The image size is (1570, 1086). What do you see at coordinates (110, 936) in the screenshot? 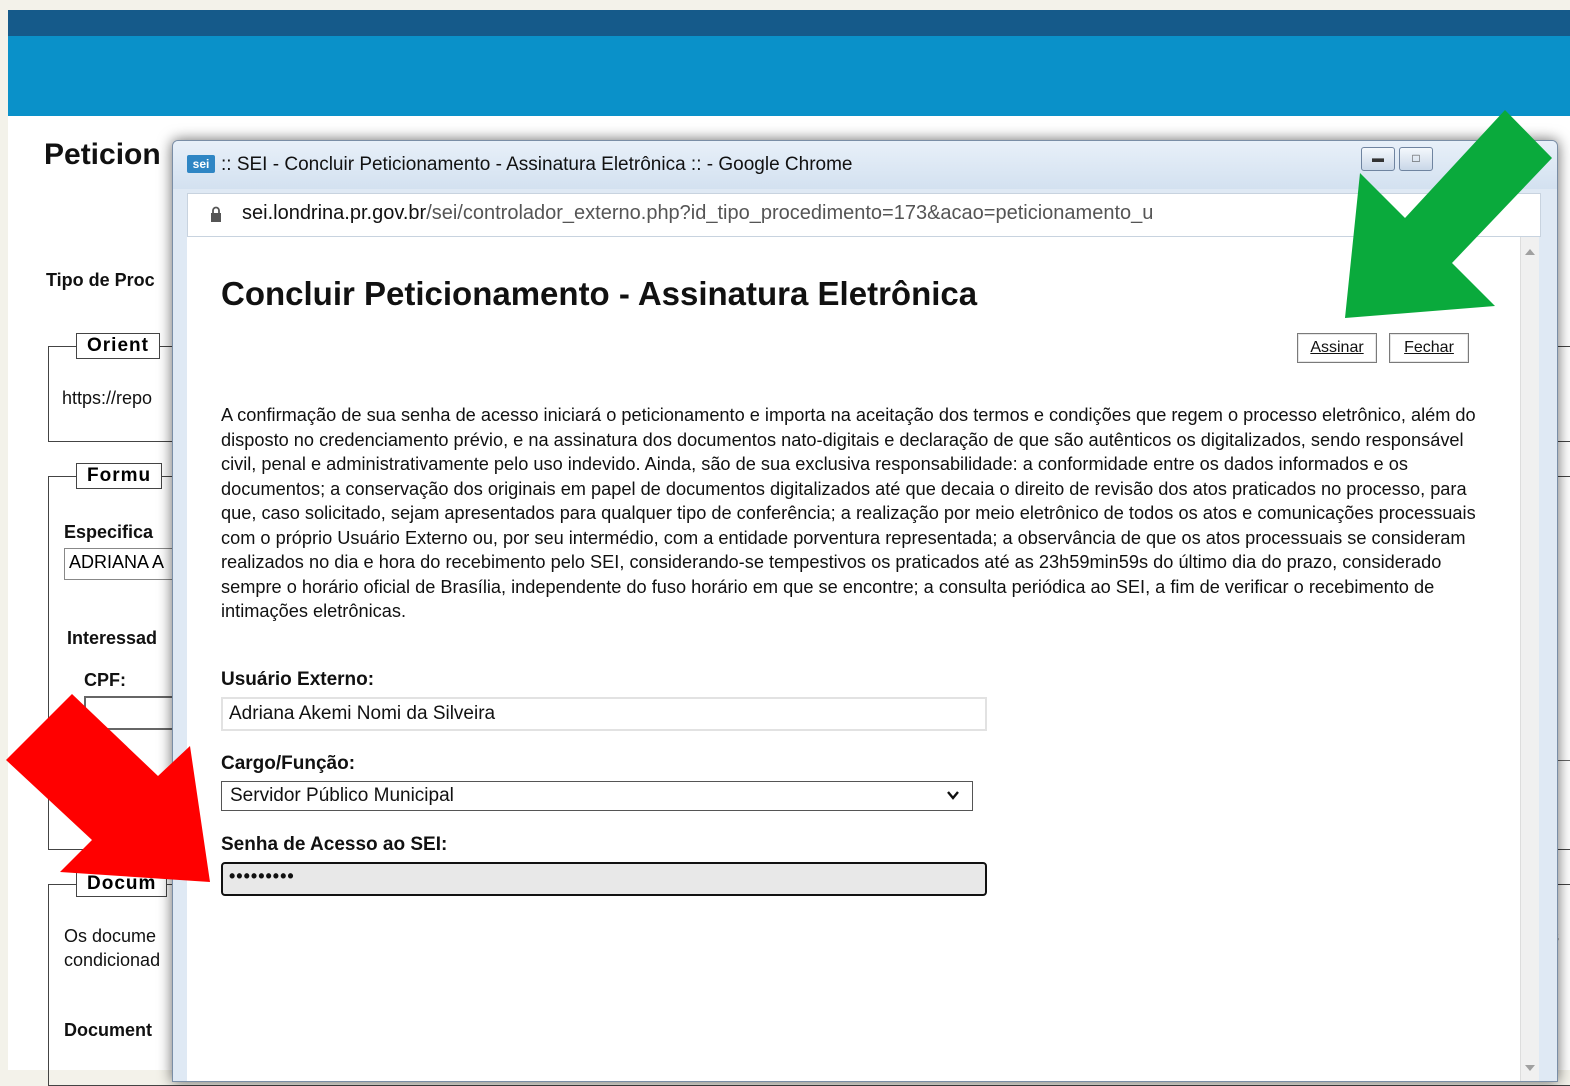
I see `background-docs-text-1: Os docume` at bounding box center [110, 936].